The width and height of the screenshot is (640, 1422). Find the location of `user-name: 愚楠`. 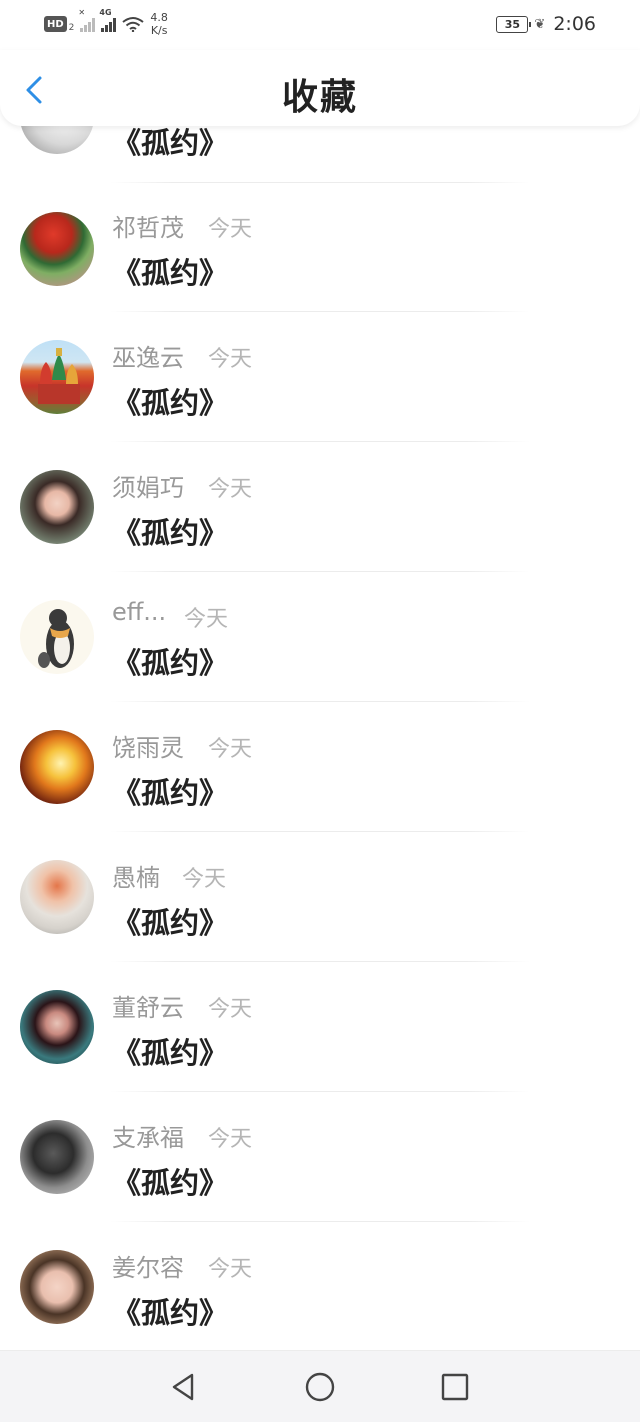

user-name: 愚楠 is located at coordinates (136, 878).